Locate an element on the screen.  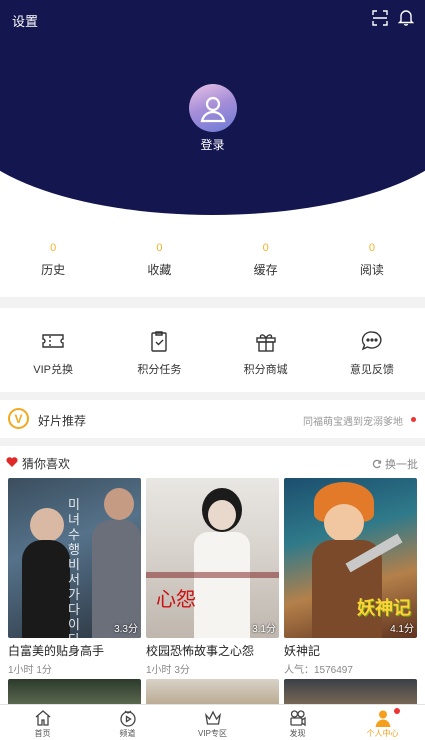
task-clipboard-icon is located at coordinates (159, 341).